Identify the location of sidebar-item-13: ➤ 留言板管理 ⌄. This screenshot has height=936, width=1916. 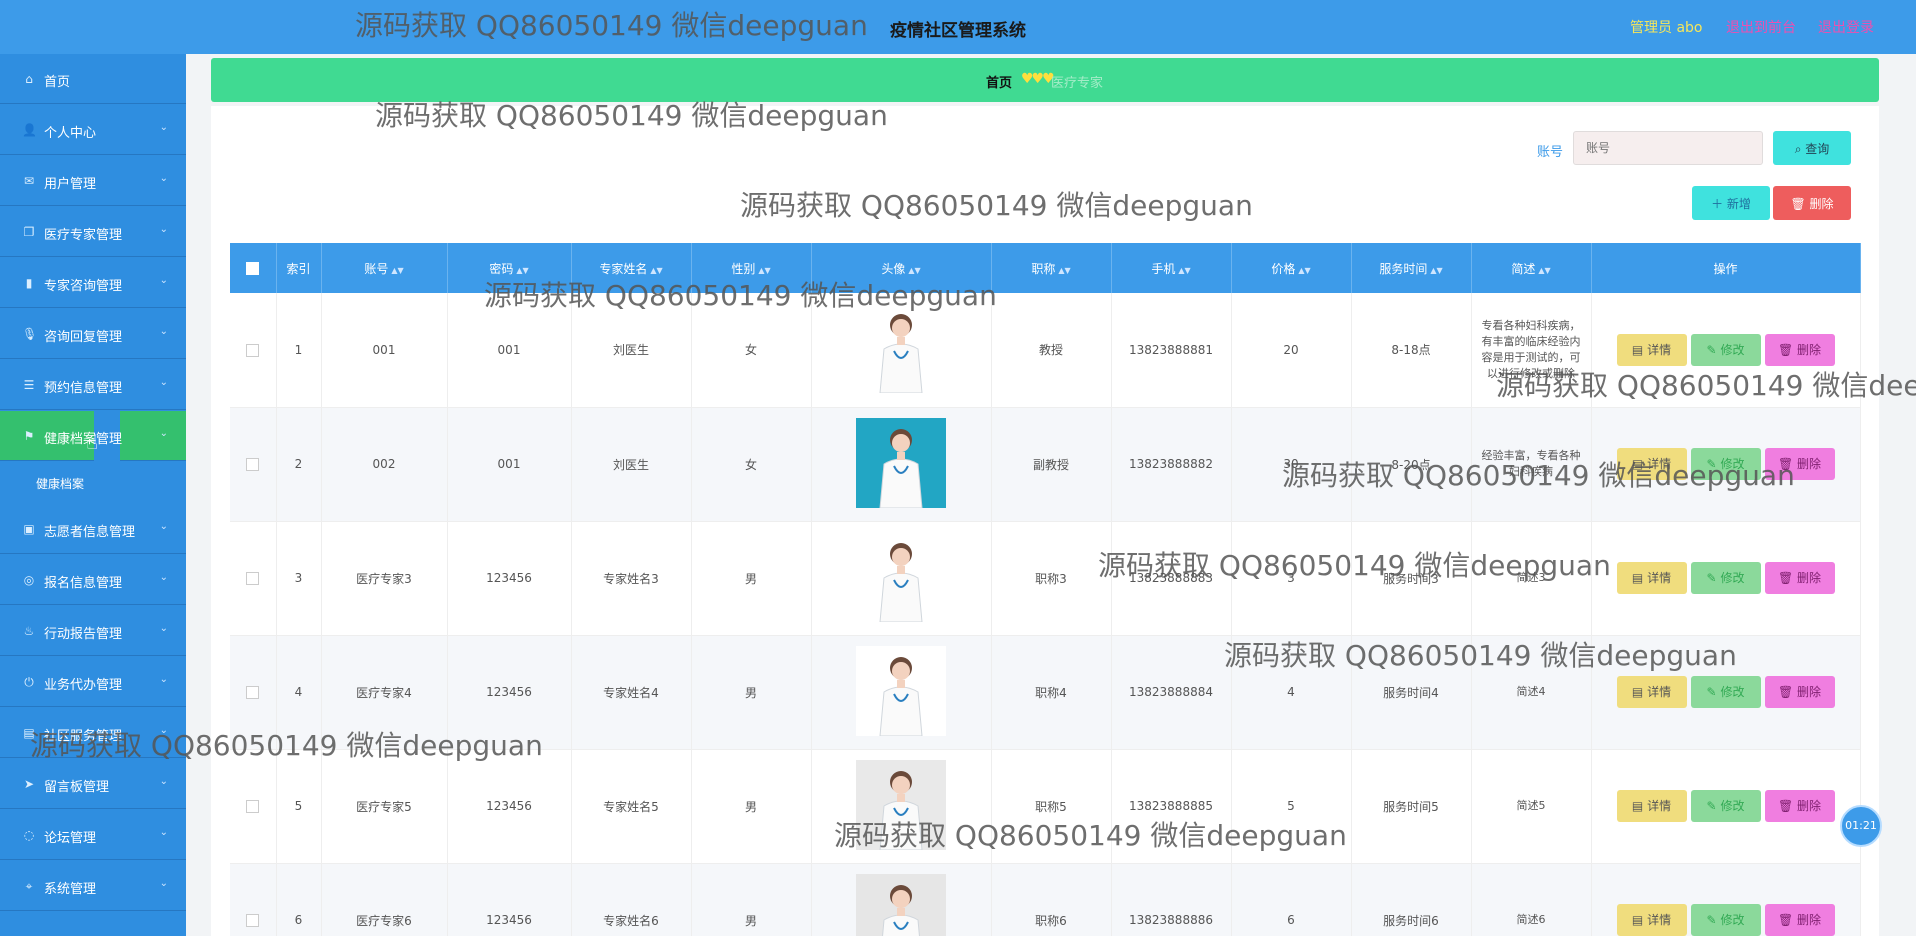
(93, 784).